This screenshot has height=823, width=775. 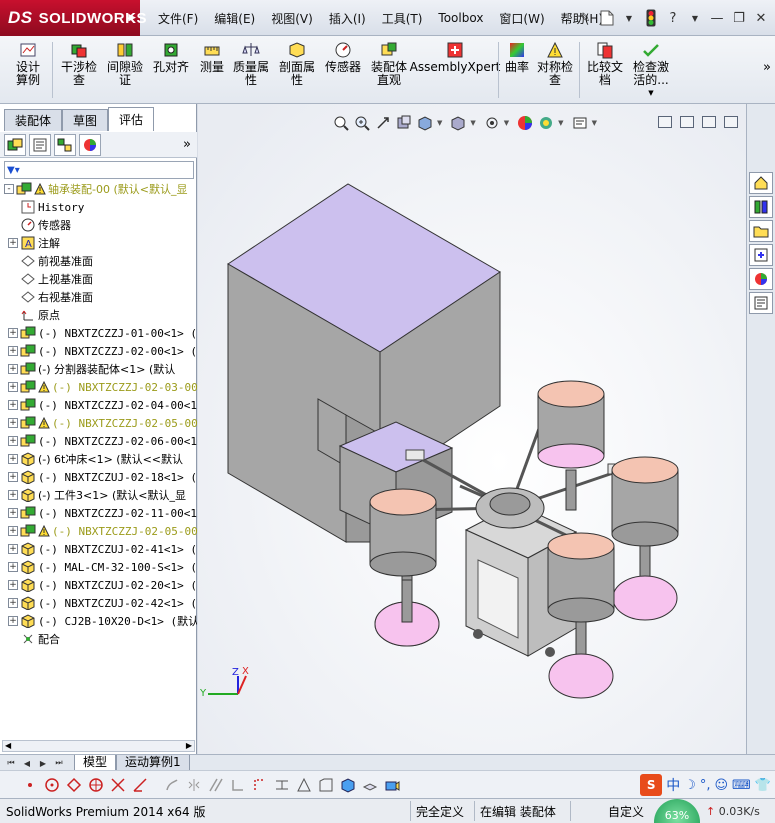 What do you see at coordinates (98, 297) in the screenshot?
I see `tree-item: 右视基准面` at bounding box center [98, 297].